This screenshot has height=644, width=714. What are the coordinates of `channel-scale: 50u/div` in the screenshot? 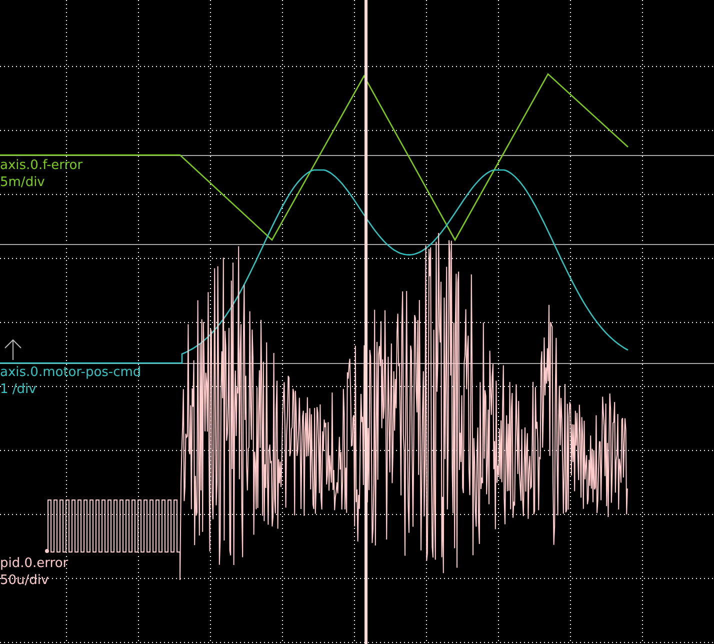 It's located at (24, 580).